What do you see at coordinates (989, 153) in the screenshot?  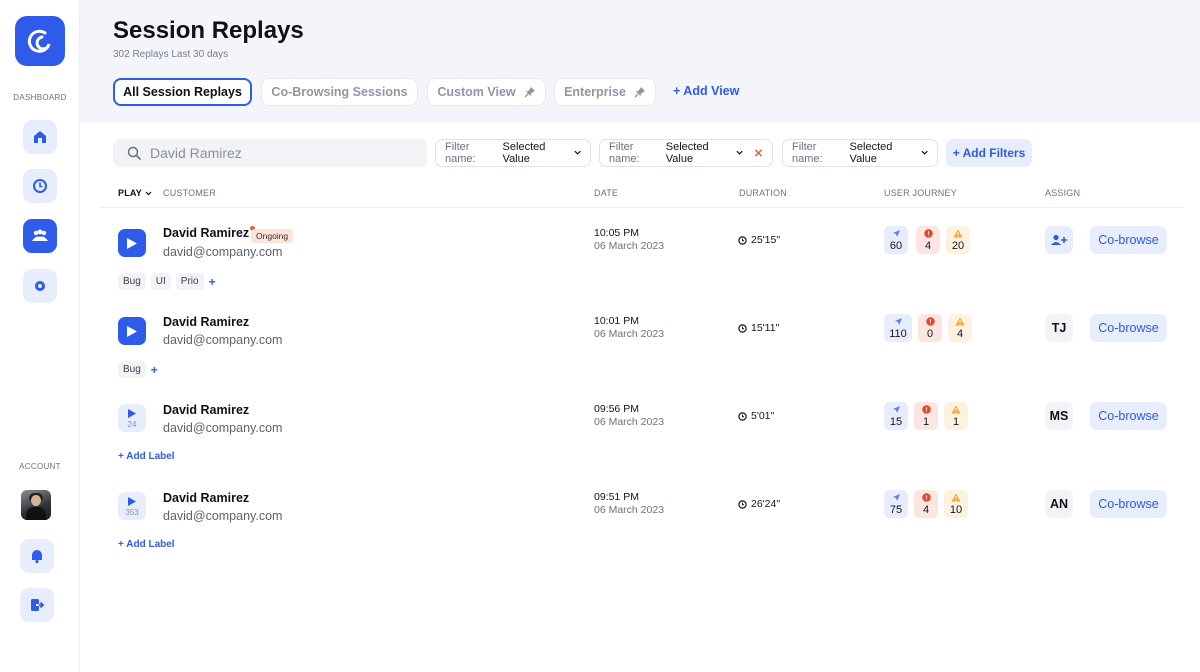 I see `add-filters-button: + Add Filters` at bounding box center [989, 153].